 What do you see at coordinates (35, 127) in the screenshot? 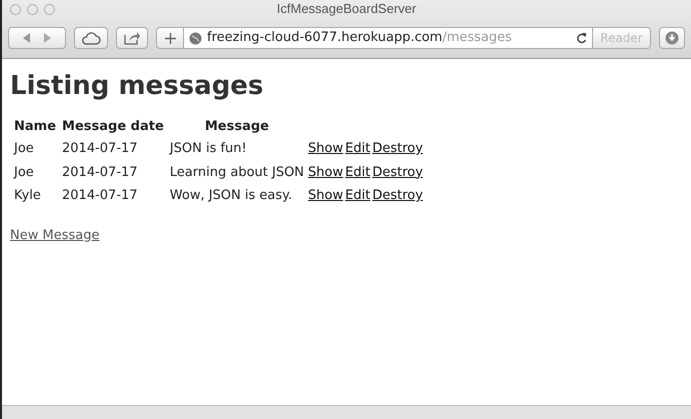
I see `column-header: Name` at bounding box center [35, 127].